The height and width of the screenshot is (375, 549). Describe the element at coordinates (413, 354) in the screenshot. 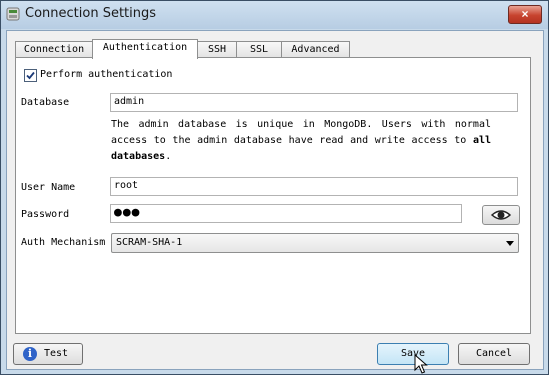

I see `save-button: Save` at that location.